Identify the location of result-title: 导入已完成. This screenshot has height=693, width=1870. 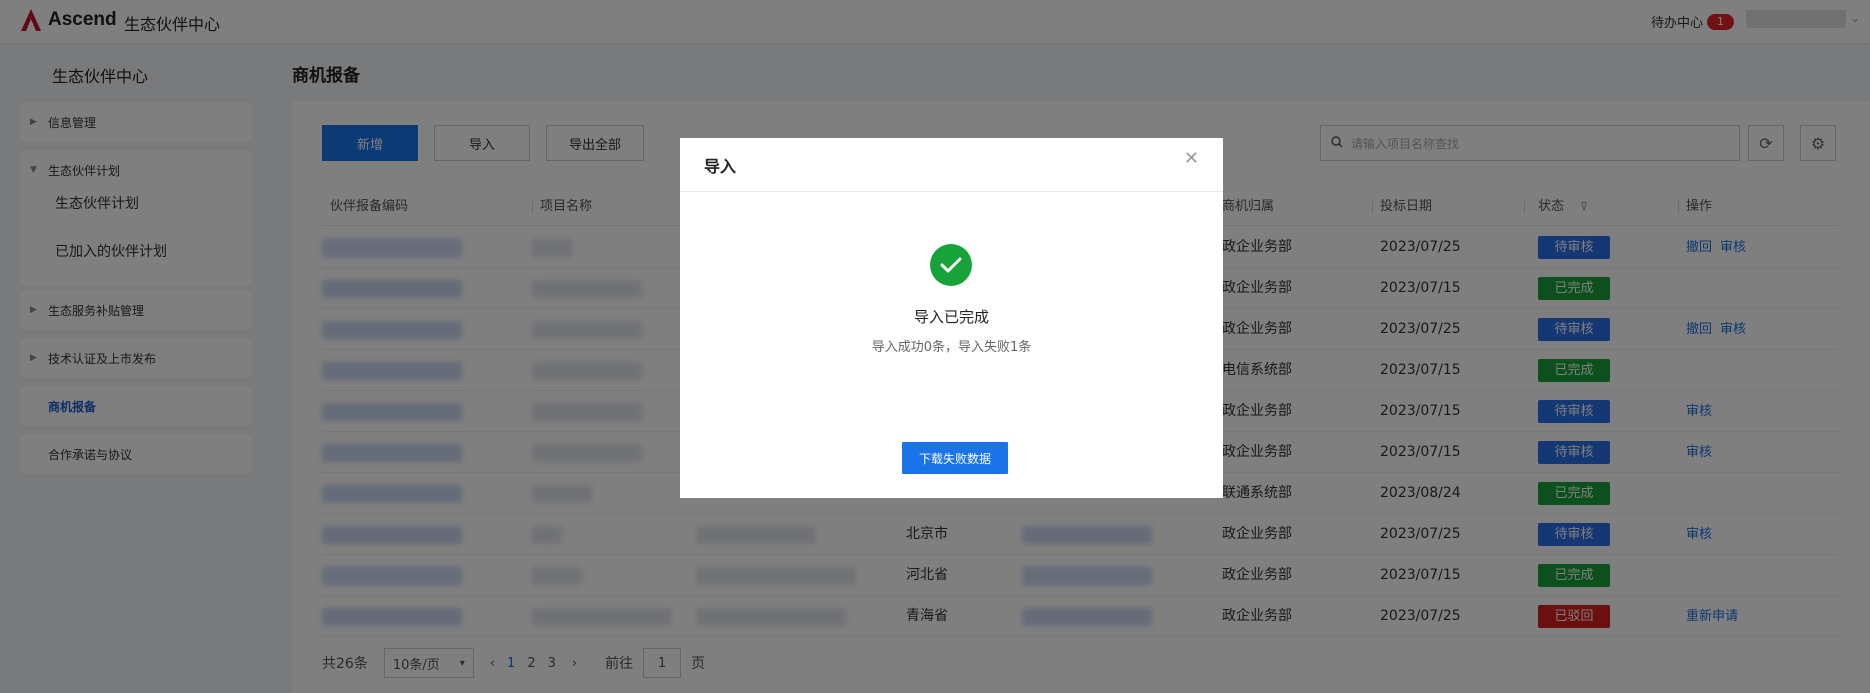
(951, 317).